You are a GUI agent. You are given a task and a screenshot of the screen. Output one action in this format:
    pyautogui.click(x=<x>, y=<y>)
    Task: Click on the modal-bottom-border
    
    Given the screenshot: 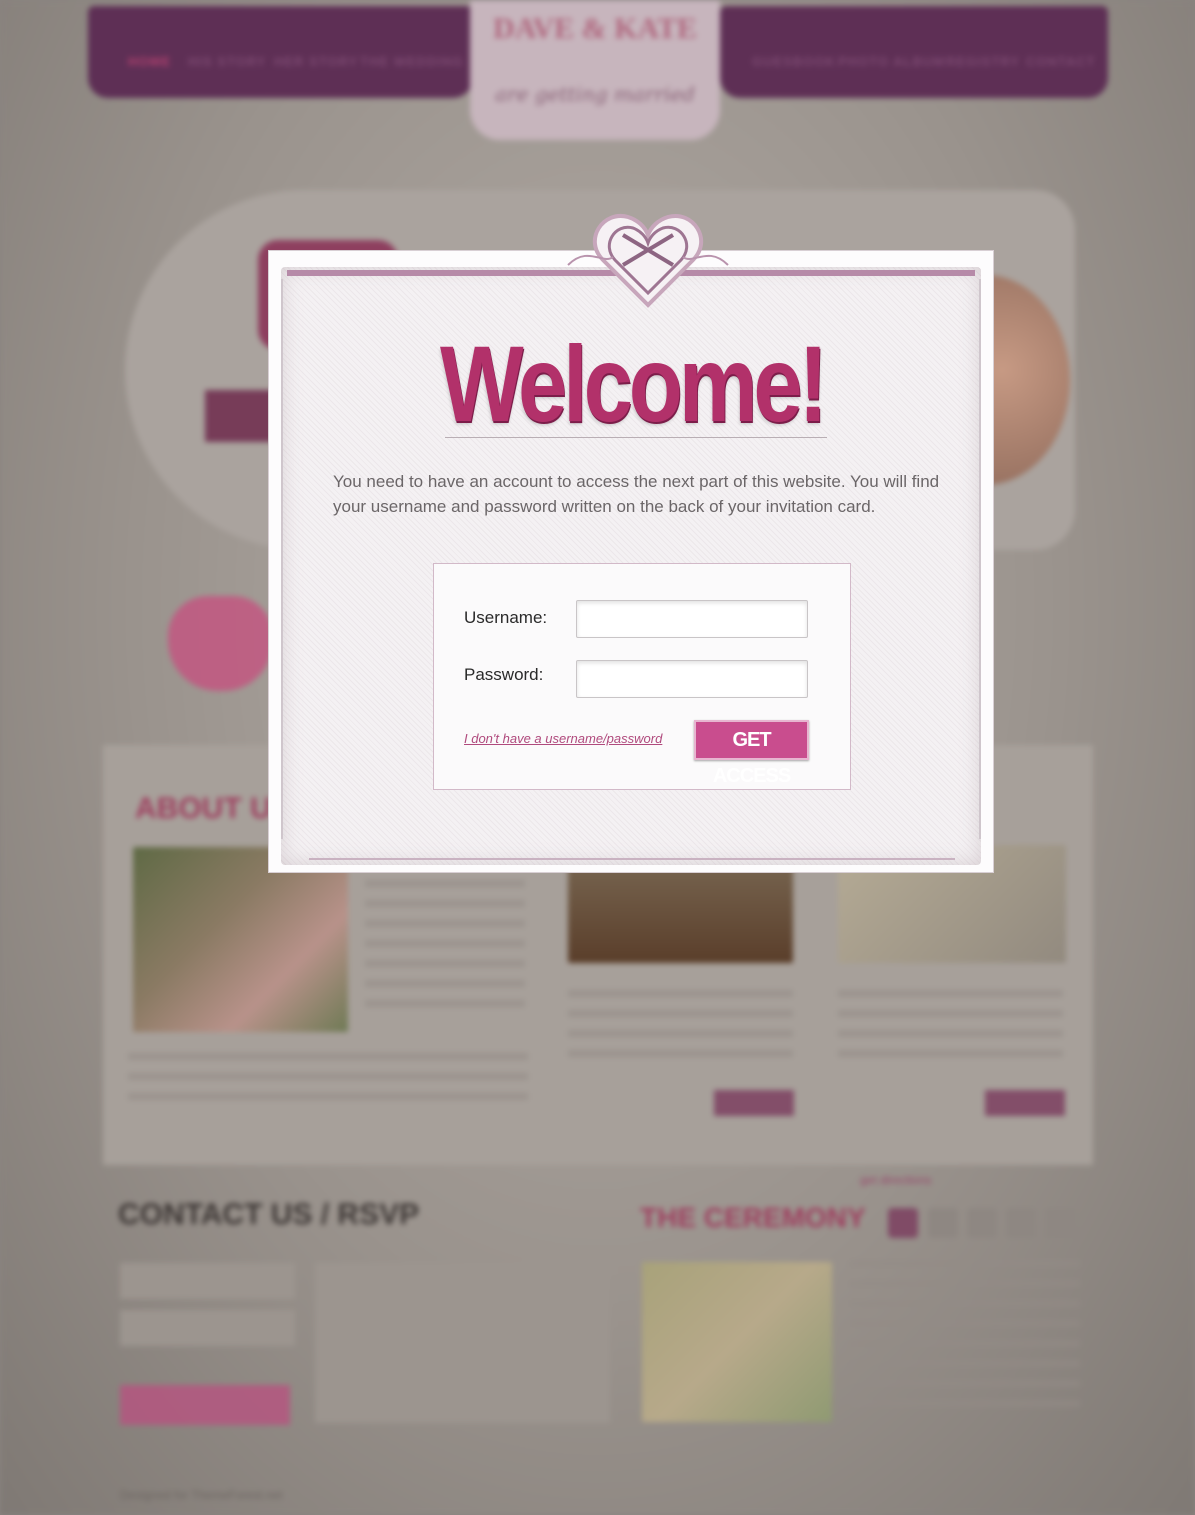 What is the action you would take?
    pyautogui.click(x=632, y=859)
    